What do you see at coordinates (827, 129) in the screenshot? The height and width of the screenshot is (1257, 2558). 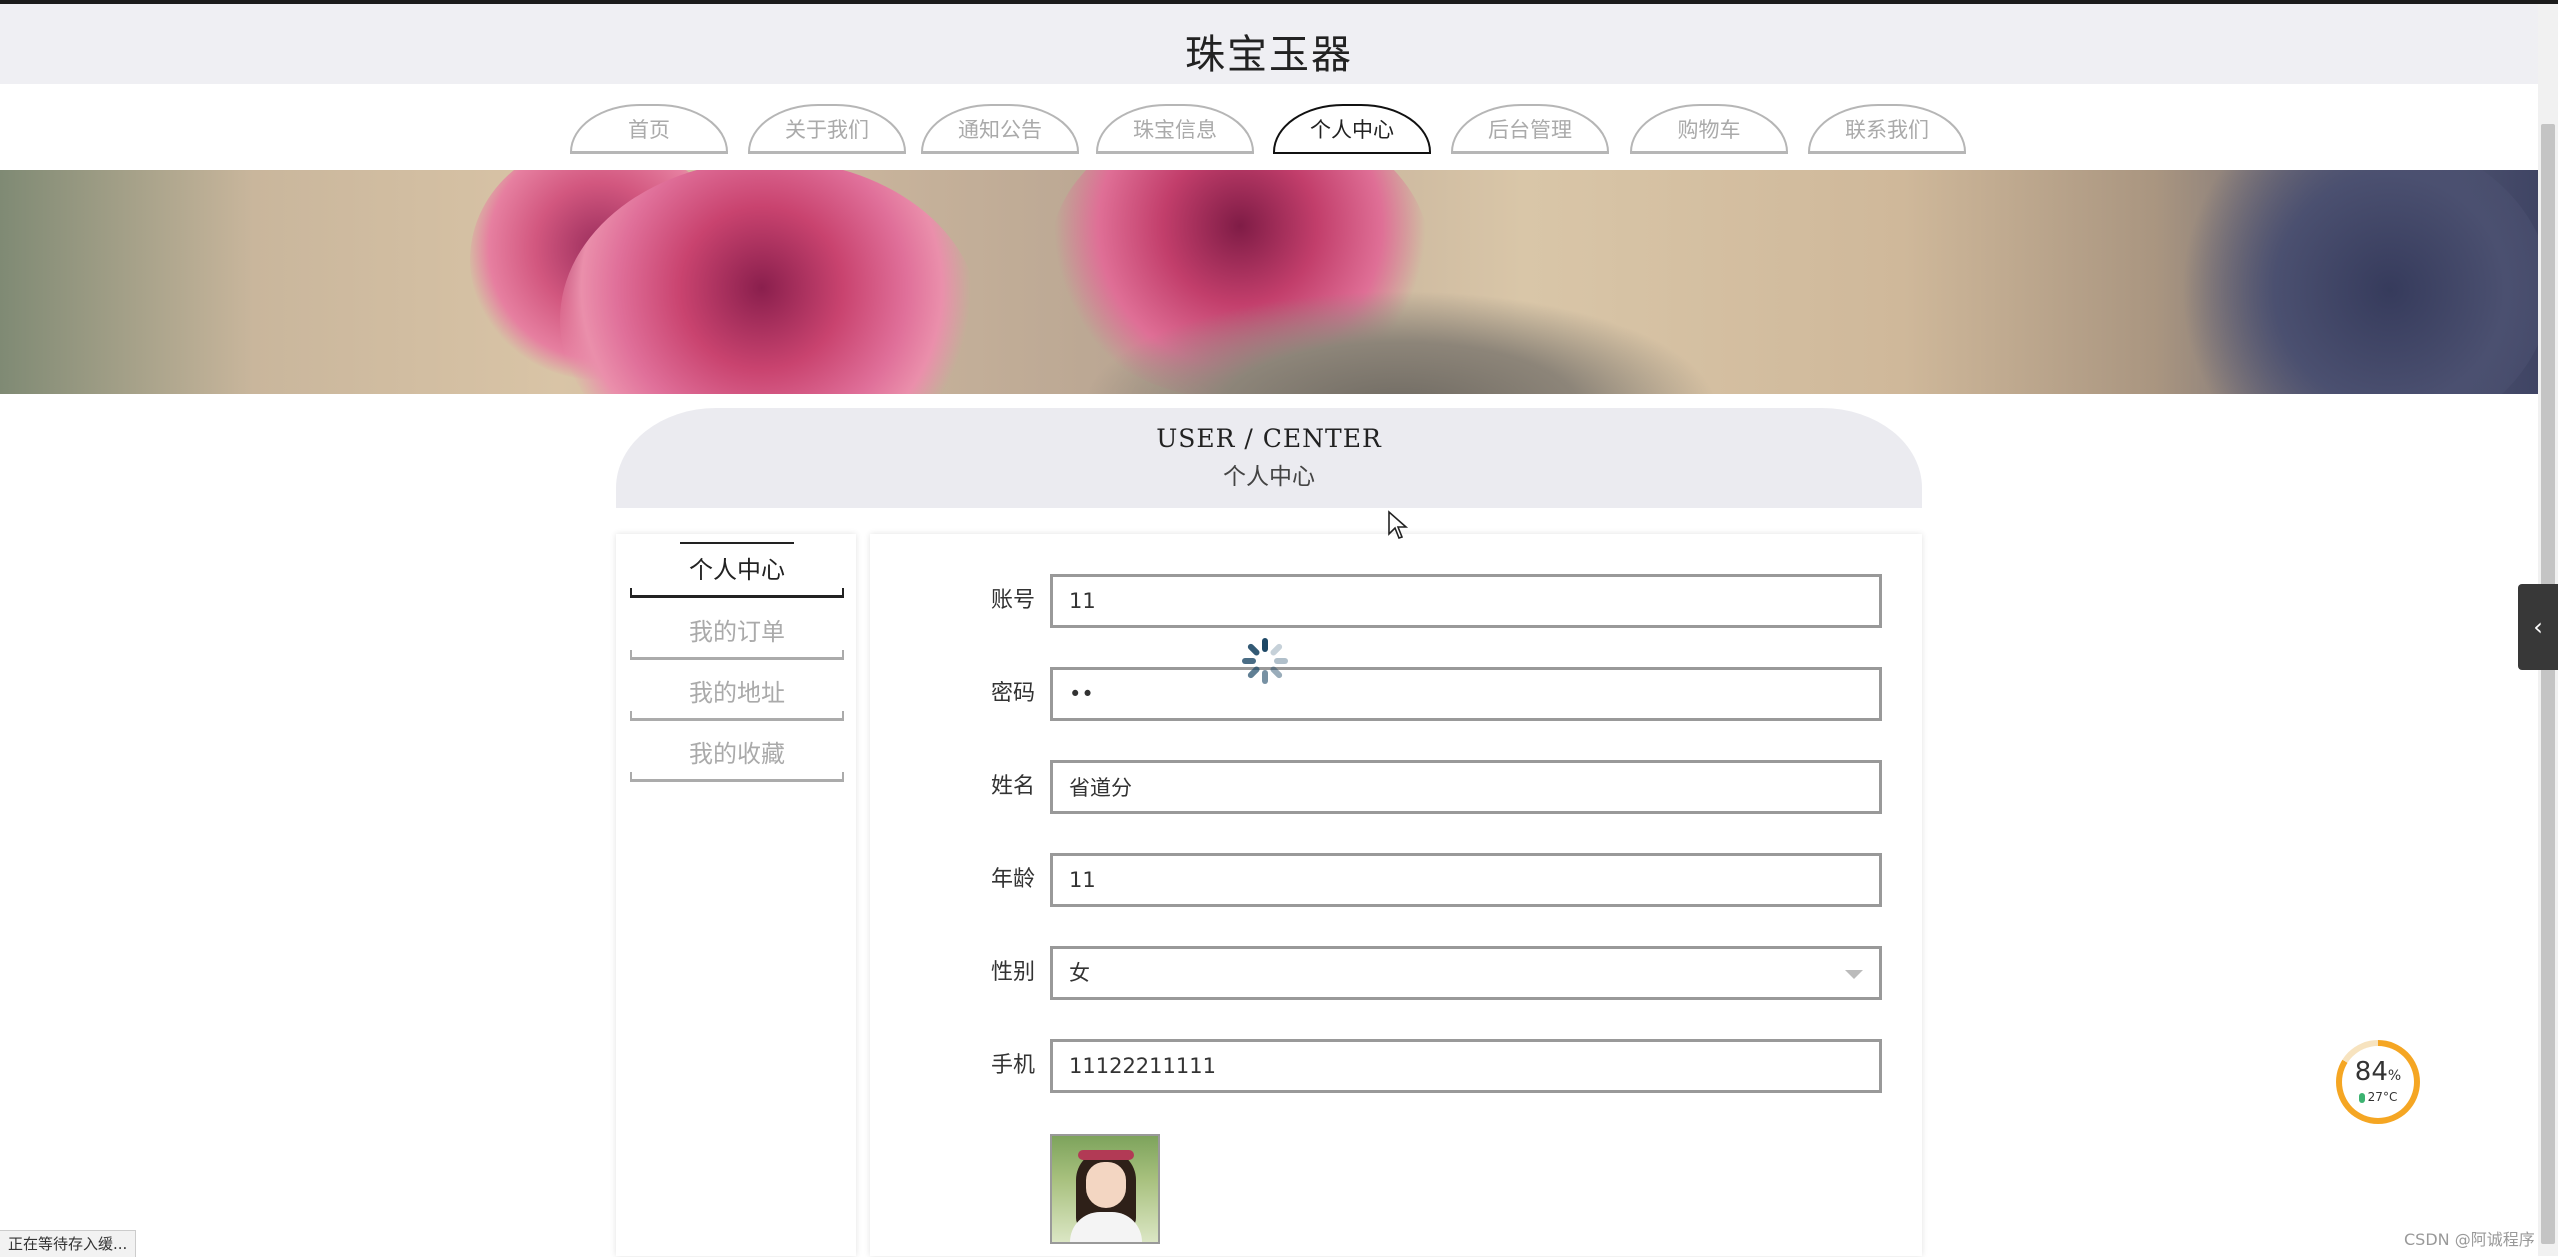 I see `nav-item-about: 关于我们` at bounding box center [827, 129].